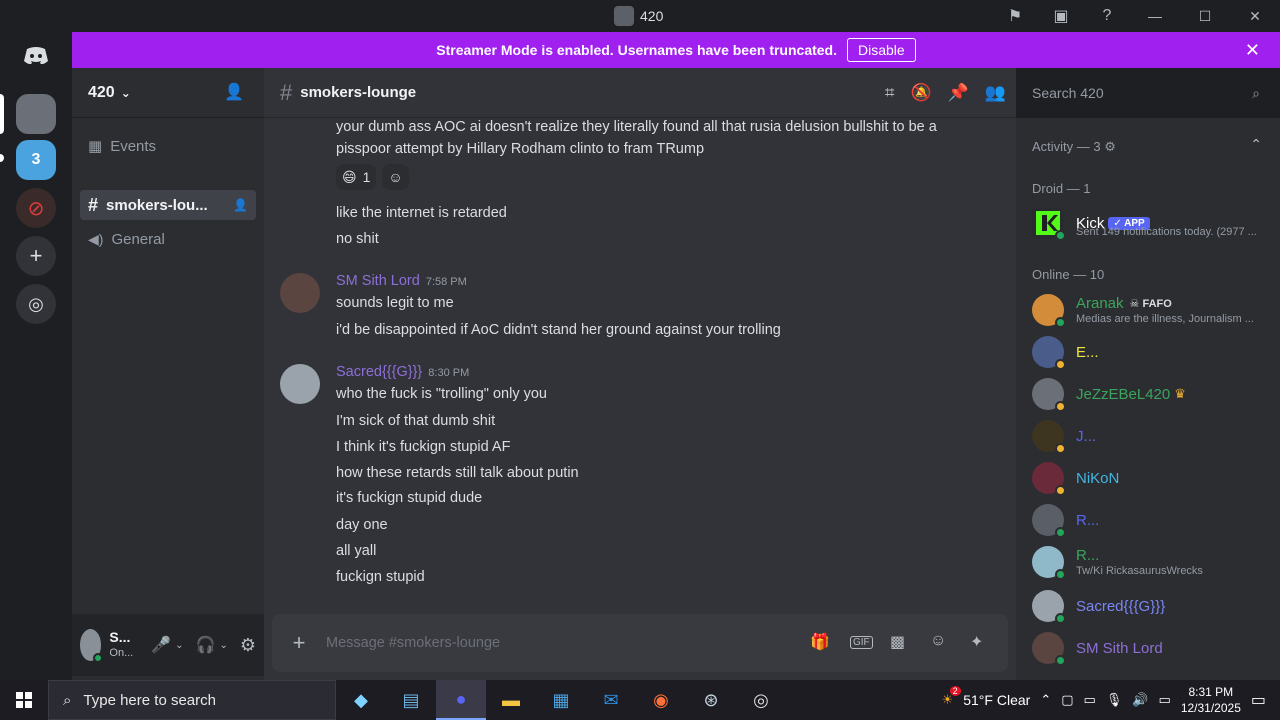 The height and width of the screenshot is (720, 1280). I want to click on network-icon: ▭, so click(1090, 700).